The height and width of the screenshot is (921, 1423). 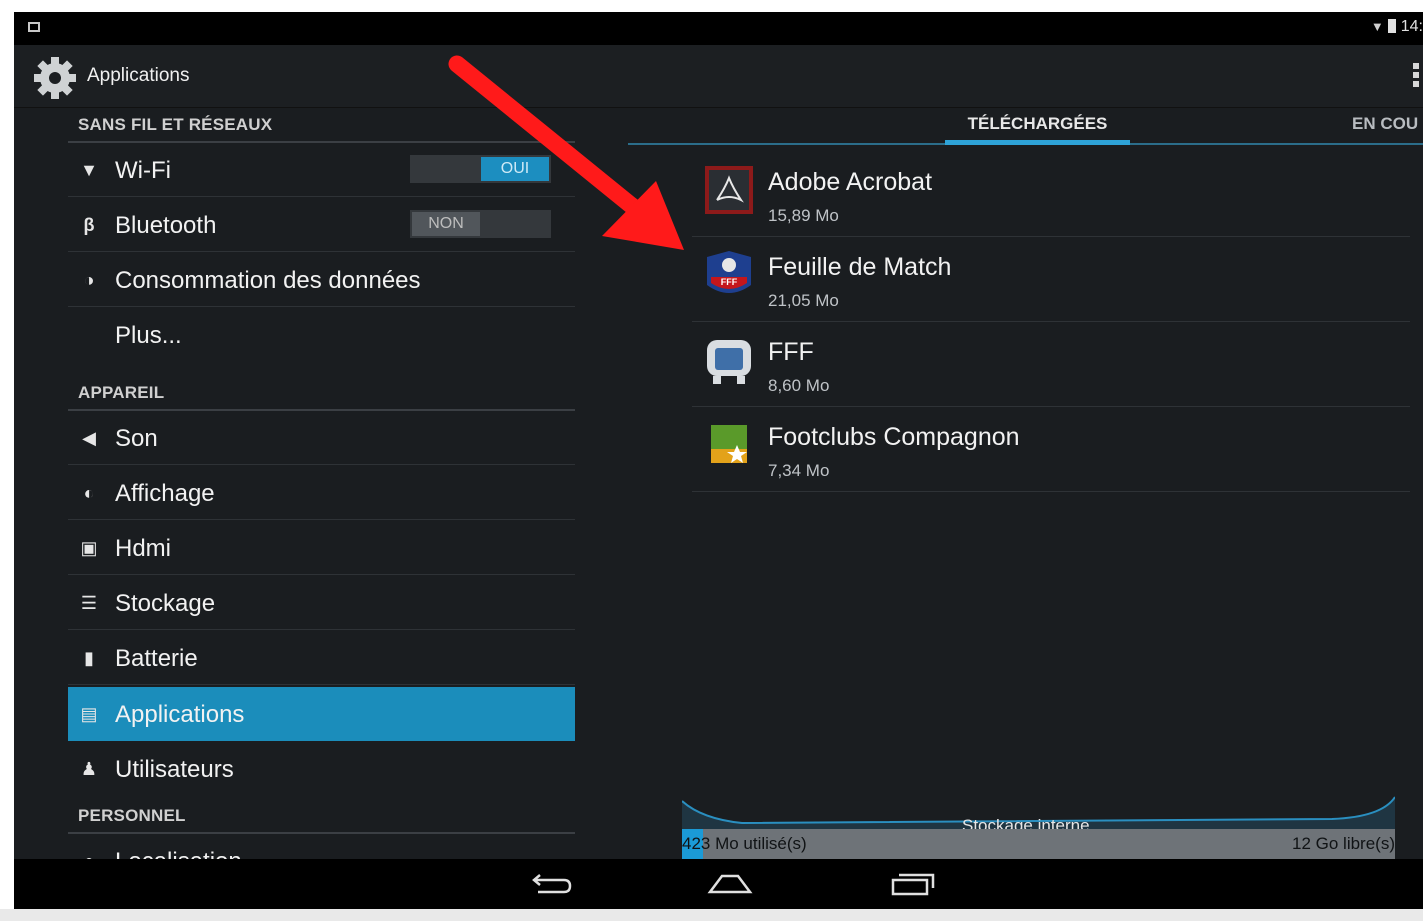 I want to click on navigation-bar, so click(x=718, y=884).